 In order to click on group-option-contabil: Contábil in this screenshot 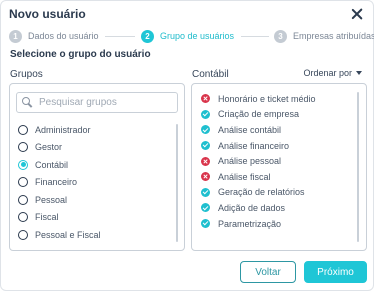, I will do `click(59, 165)`.